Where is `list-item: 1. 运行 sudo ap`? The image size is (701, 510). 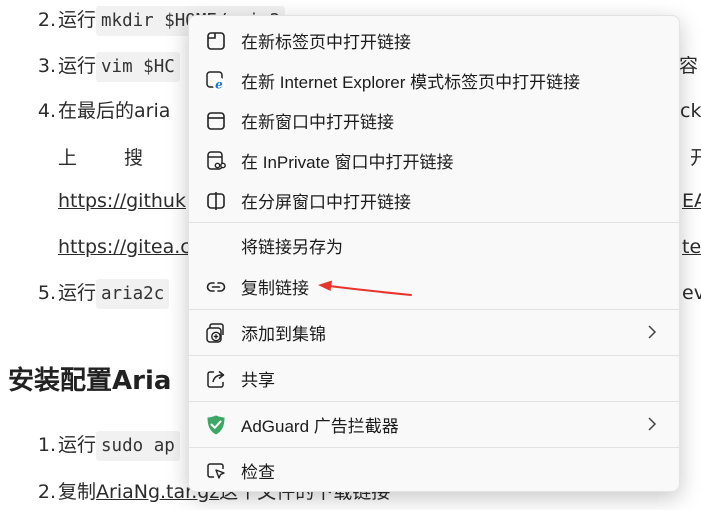 list-item: 1. 运行 sudo ap is located at coordinates (90, 445).